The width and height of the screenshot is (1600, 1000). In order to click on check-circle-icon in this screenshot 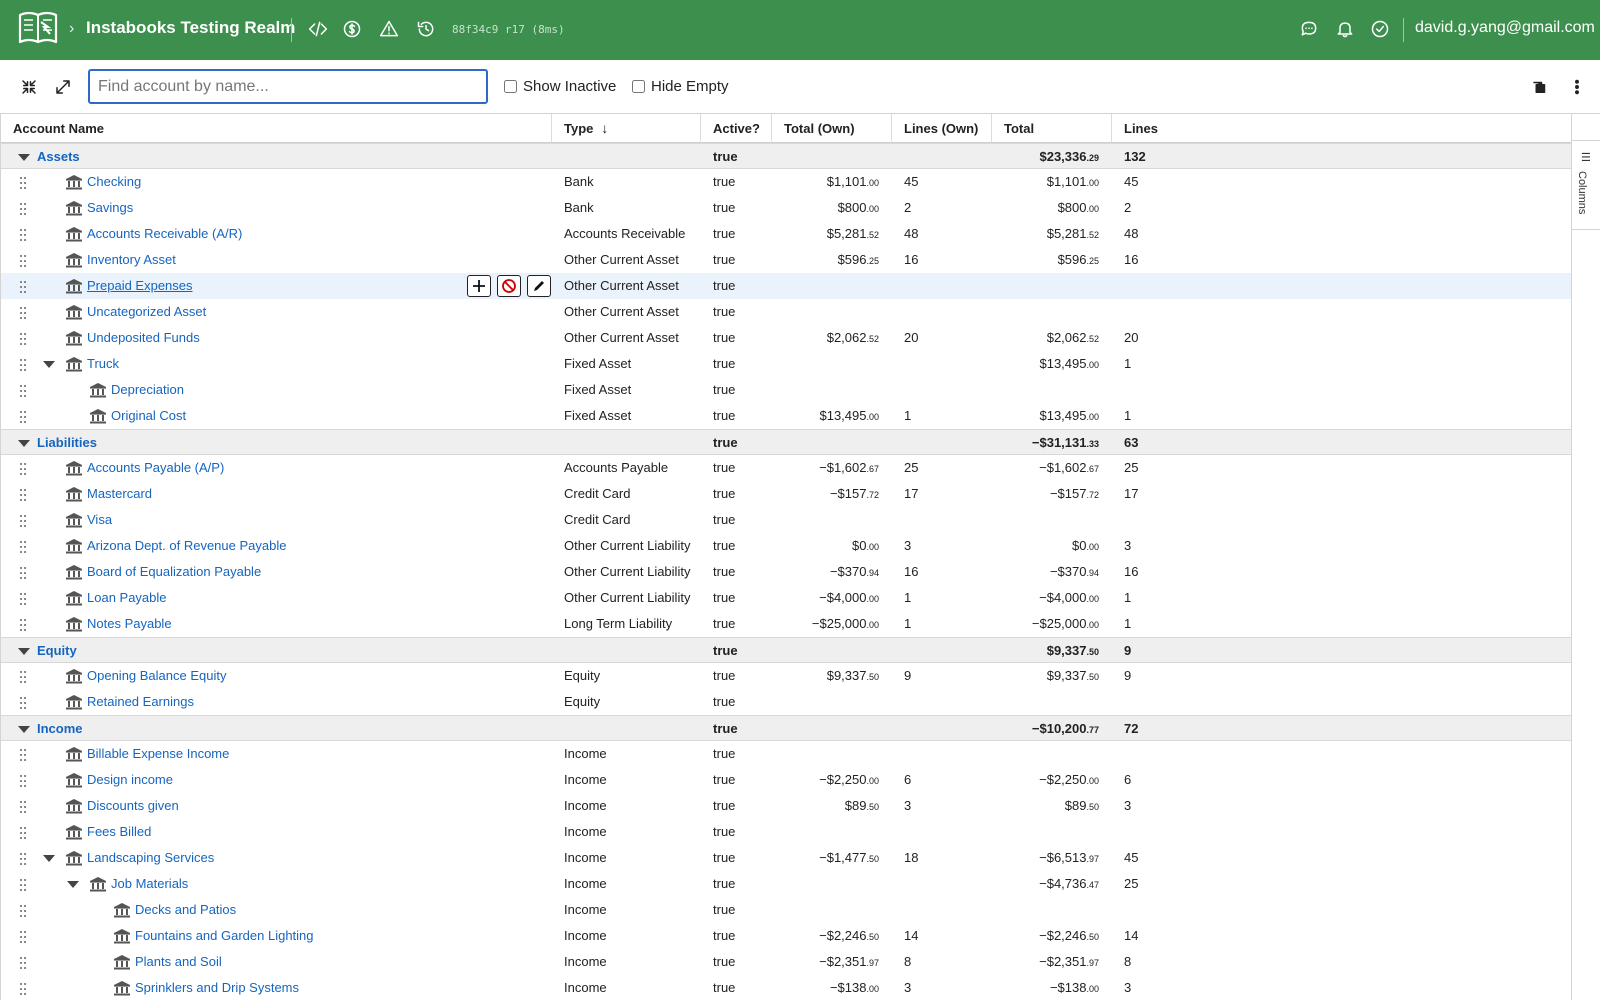, I will do `click(1380, 29)`.